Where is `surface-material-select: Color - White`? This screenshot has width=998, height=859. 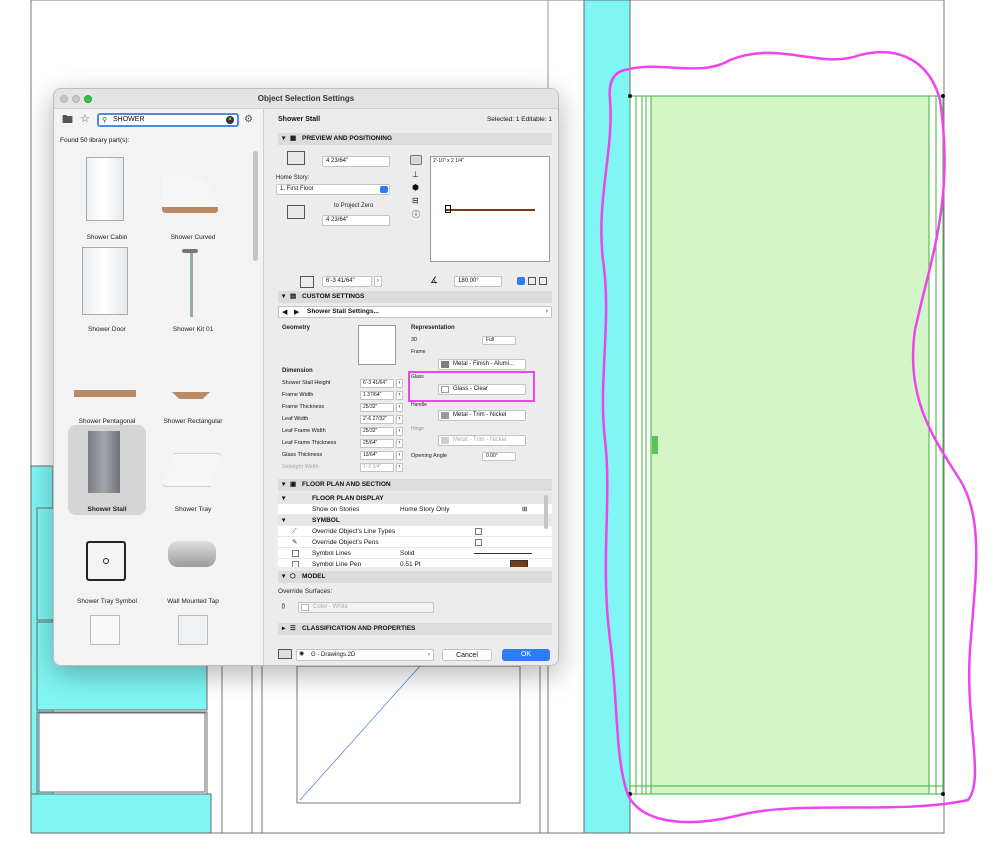
surface-material-select: Color - White is located at coordinates (366, 607).